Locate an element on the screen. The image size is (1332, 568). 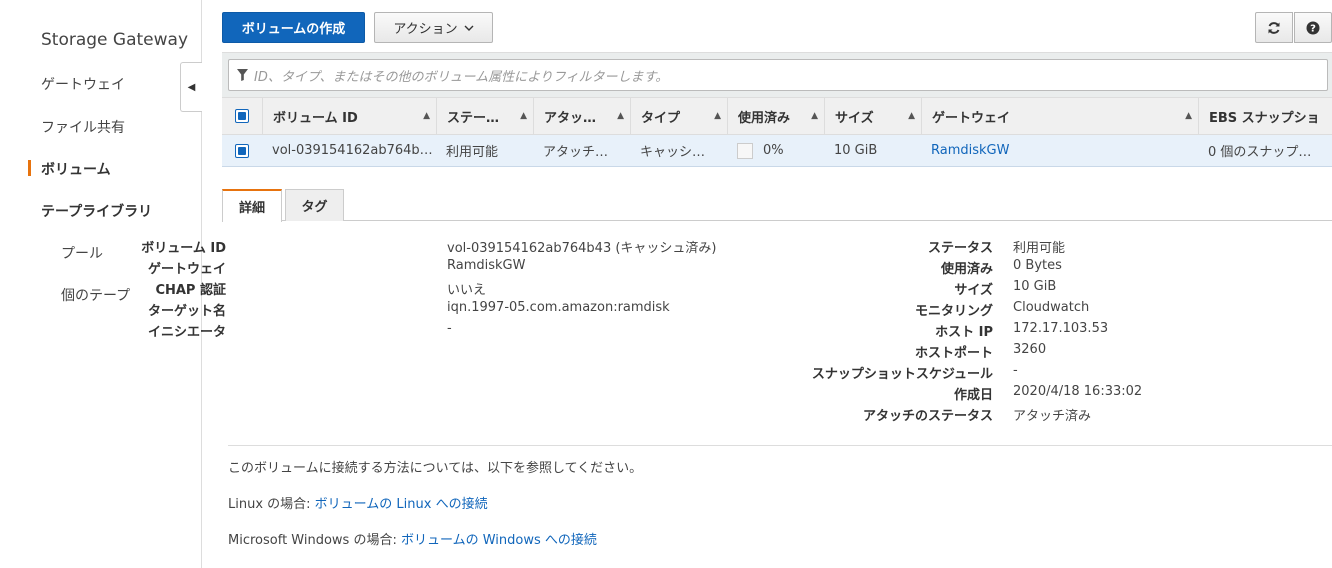
divider is located at coordinates (780, 445).